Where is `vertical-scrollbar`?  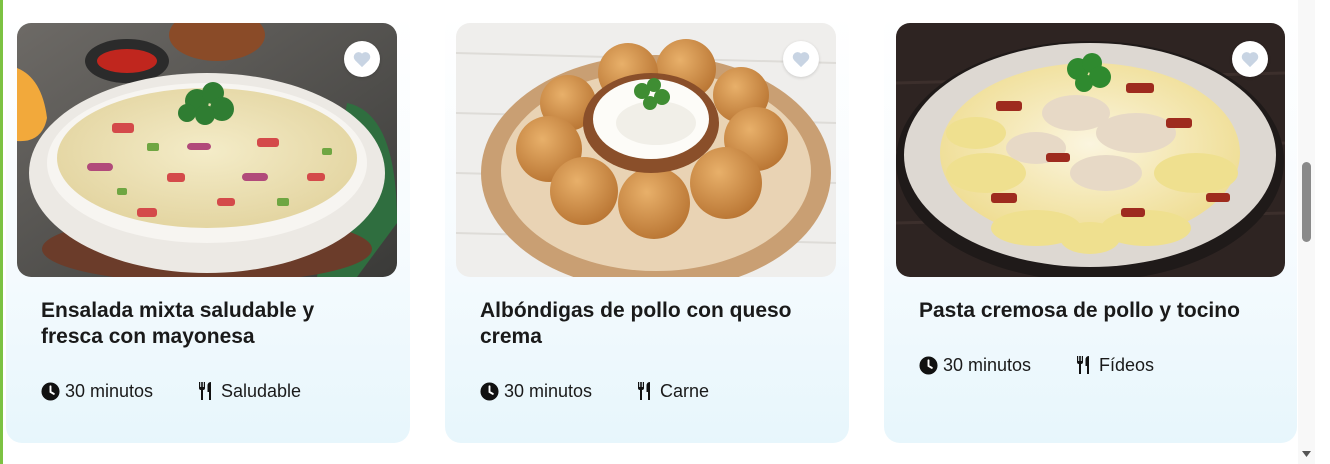
vertical-scrollbar is located at coordinates (1306, 232).